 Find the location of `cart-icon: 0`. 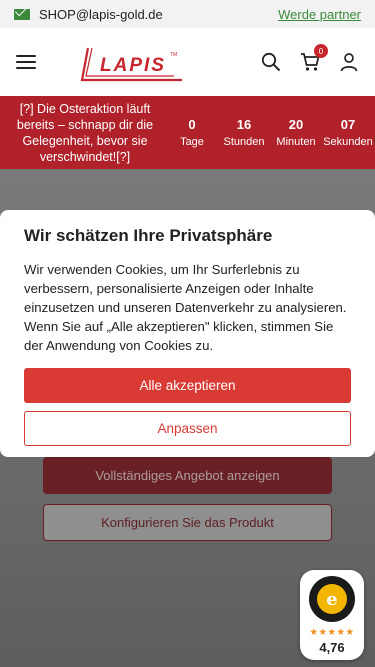

cart-icon: 0 is located at coordinates (314, 58).